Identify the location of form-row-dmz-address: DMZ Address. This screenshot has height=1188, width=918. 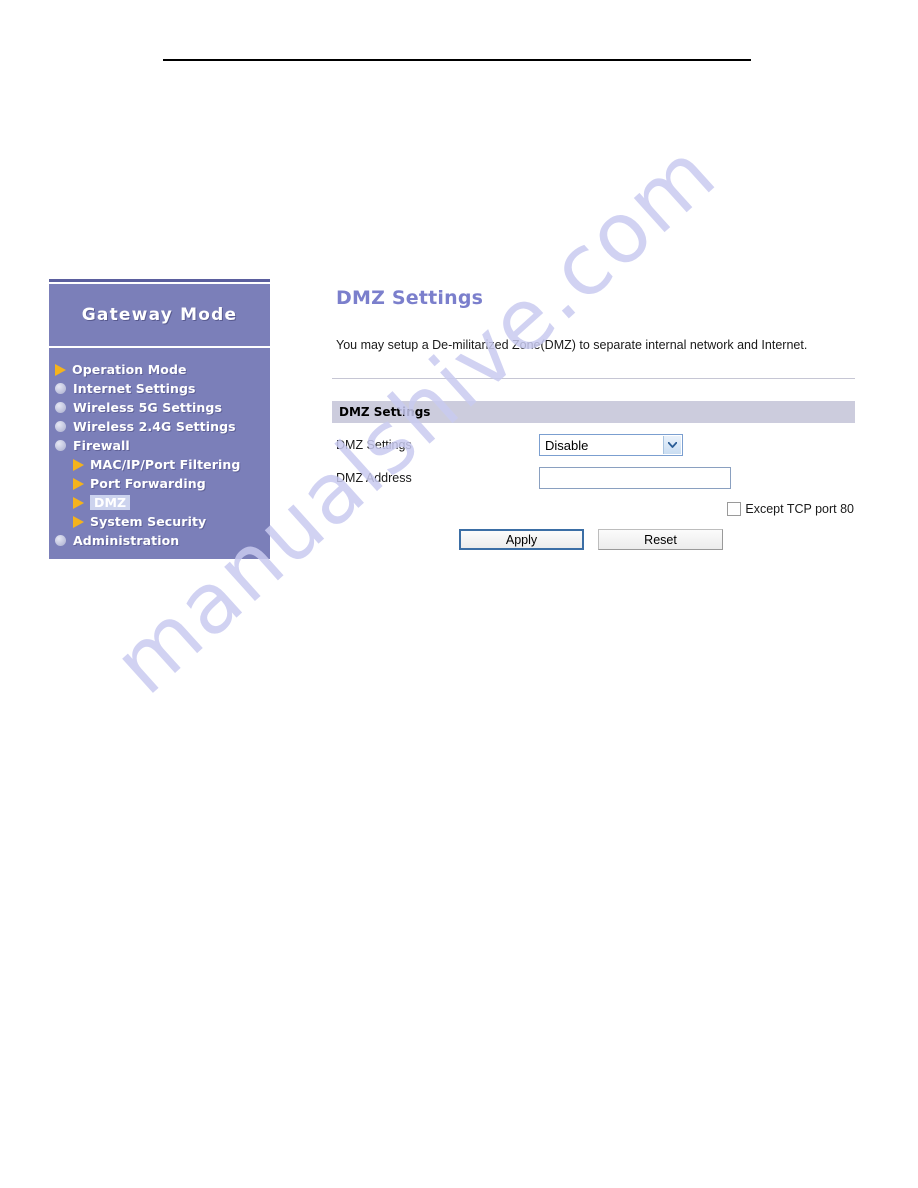
(593, 478).